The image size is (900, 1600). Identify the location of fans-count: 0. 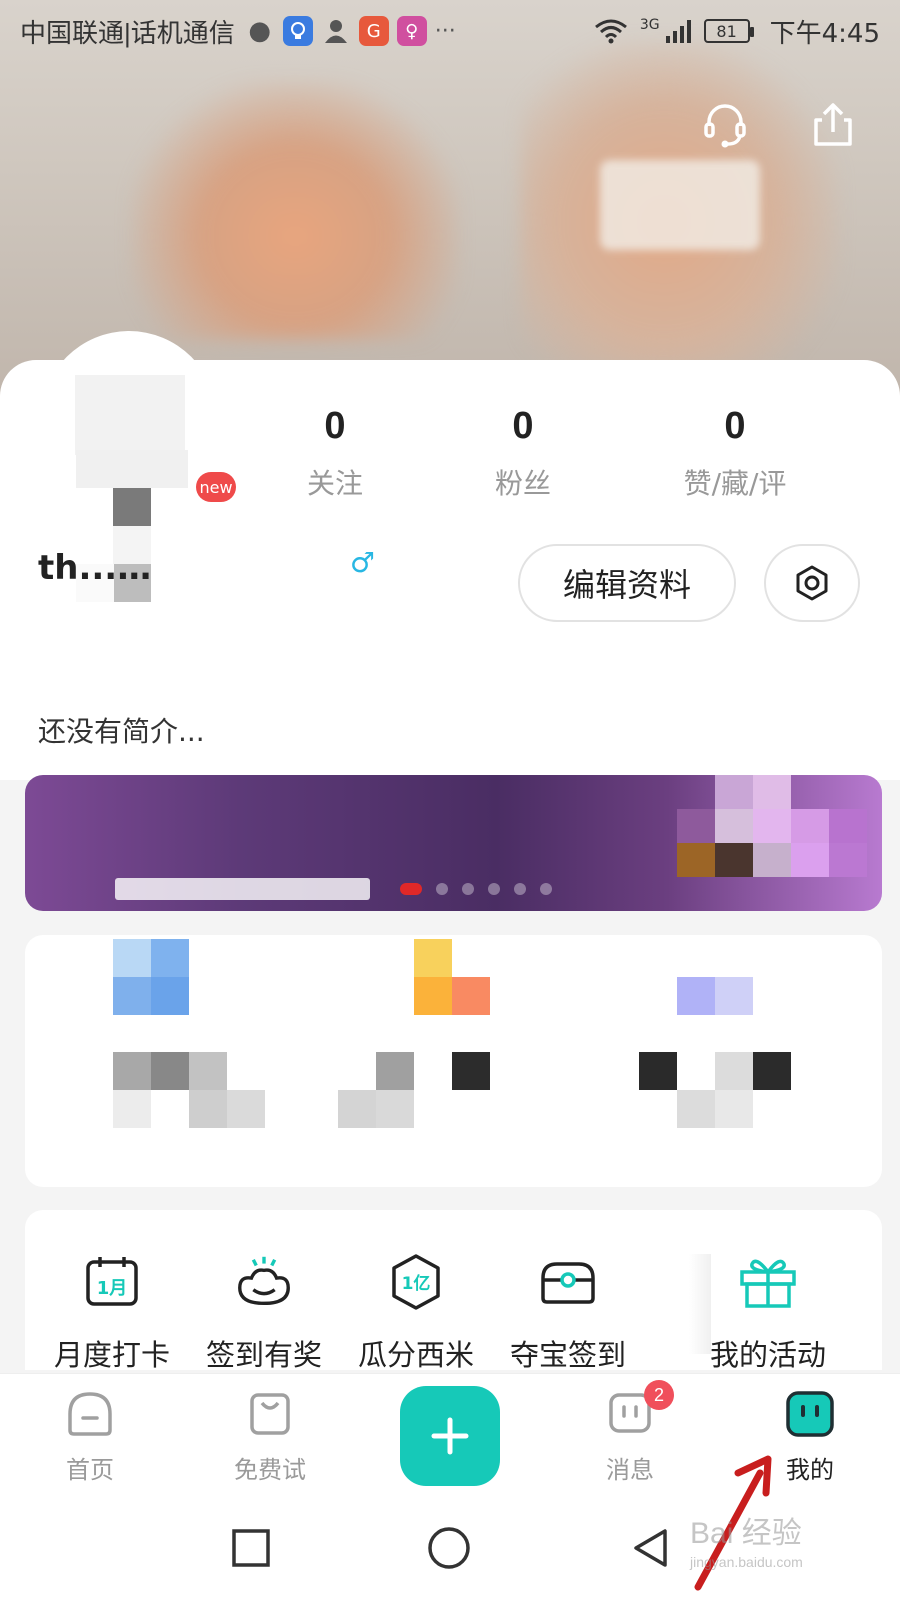
(523, 426).